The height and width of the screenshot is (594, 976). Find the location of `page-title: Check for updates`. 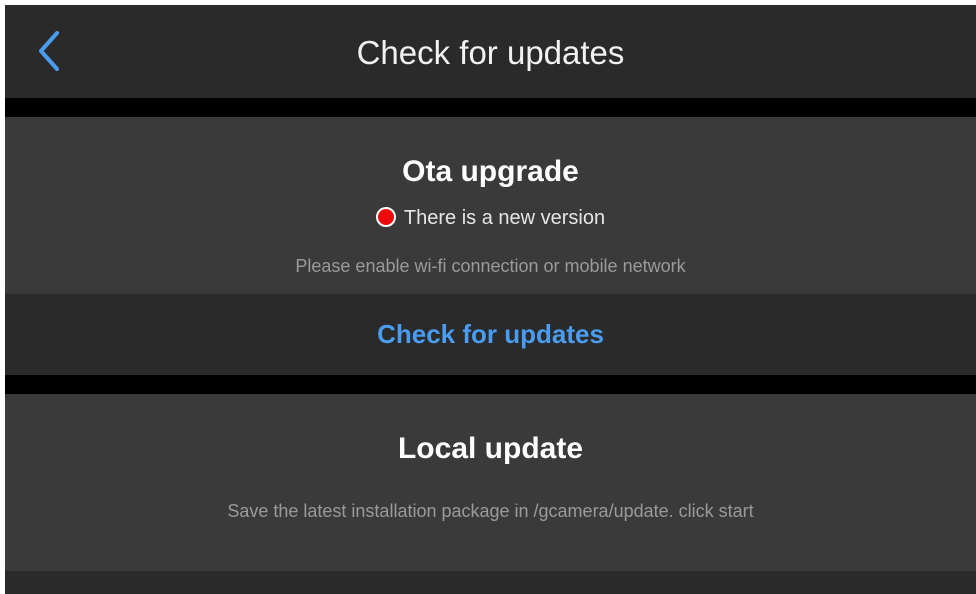

page-title: Check for updates is located at coordinates (490, 52).